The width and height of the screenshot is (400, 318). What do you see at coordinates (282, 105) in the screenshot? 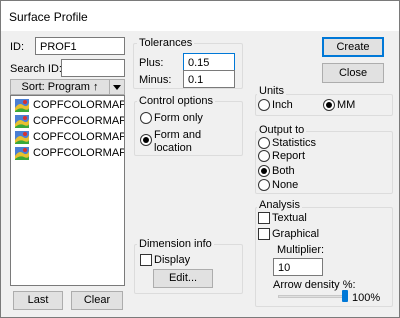
I see `inch-label: Inch` at bounding box center [282, 105].